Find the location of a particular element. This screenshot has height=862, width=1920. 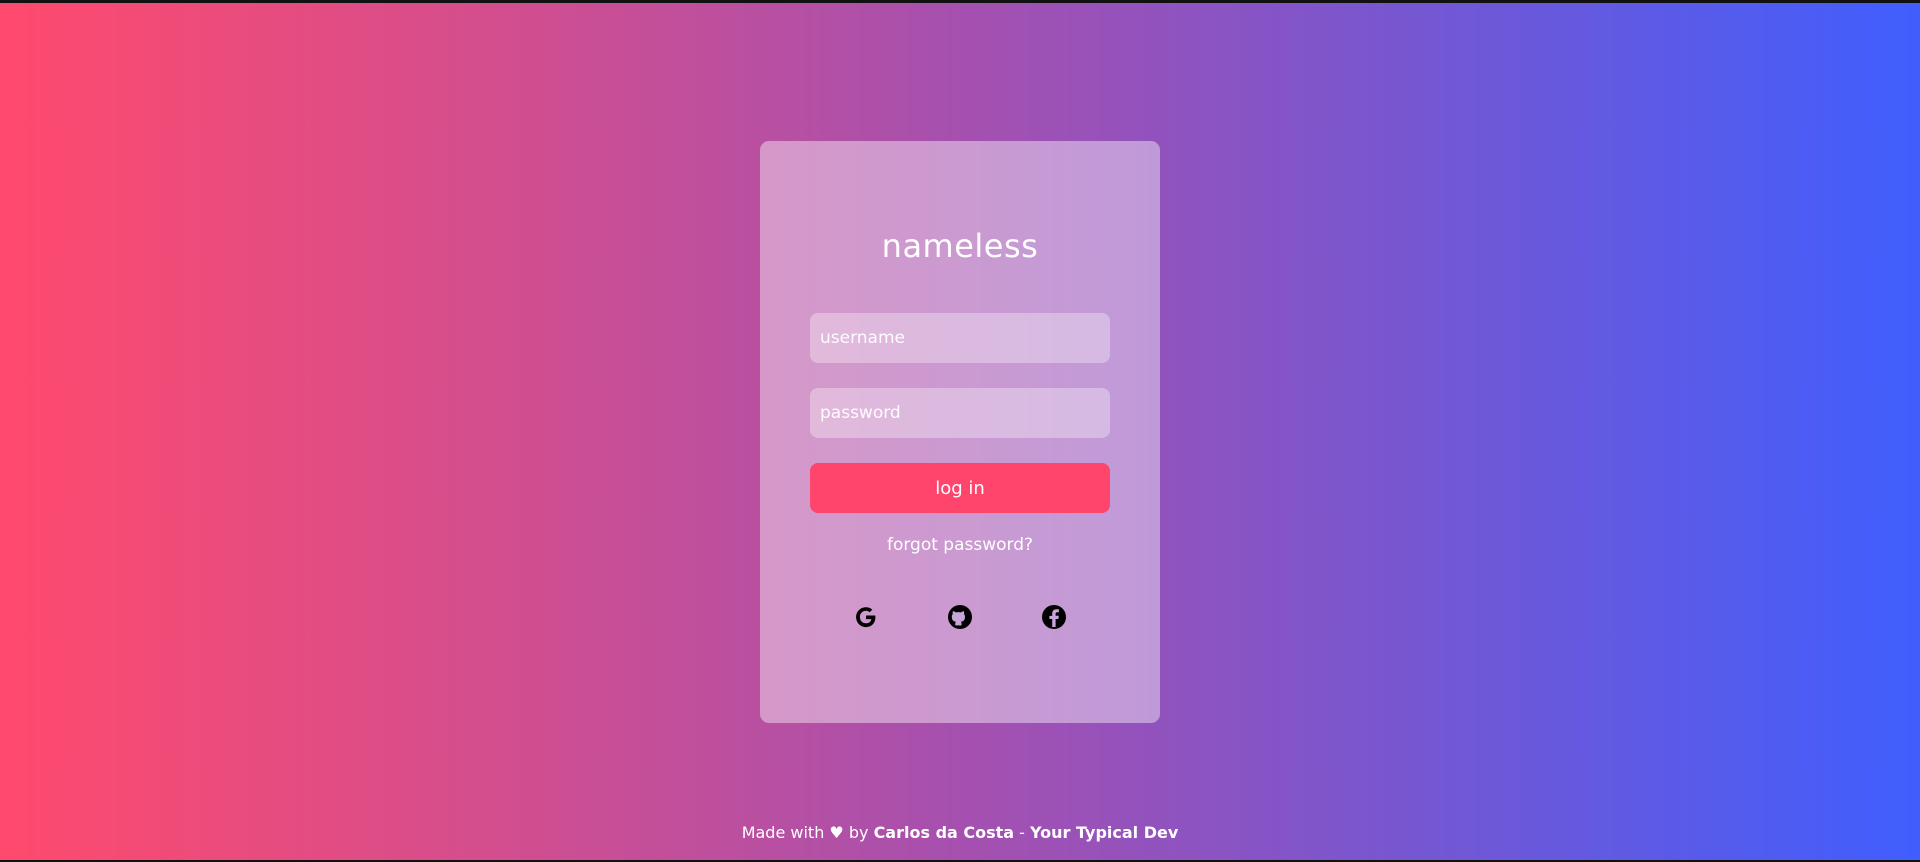

login-card: nameless log in forgot password? is located at coordinates (960, 432).